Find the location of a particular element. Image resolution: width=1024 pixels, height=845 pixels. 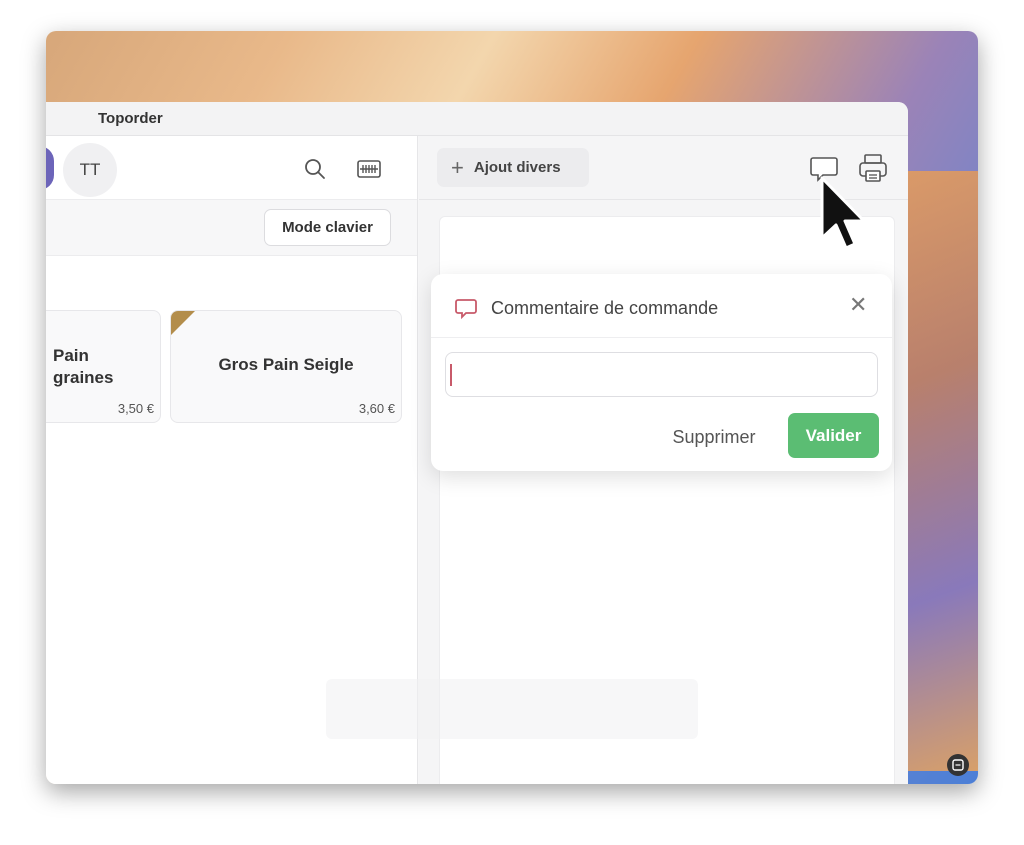

product-price: 3,50 € is located at coordinates (135, 408).